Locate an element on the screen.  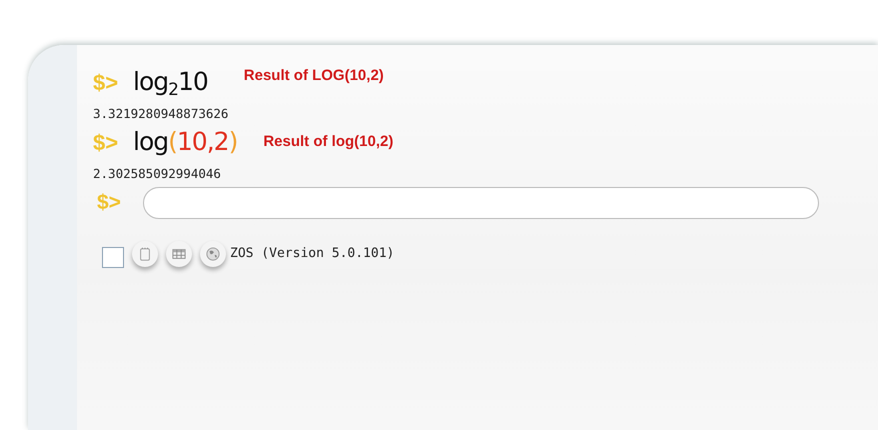
result-text: 2.302585092994046 is located at coordinates (157, 173).